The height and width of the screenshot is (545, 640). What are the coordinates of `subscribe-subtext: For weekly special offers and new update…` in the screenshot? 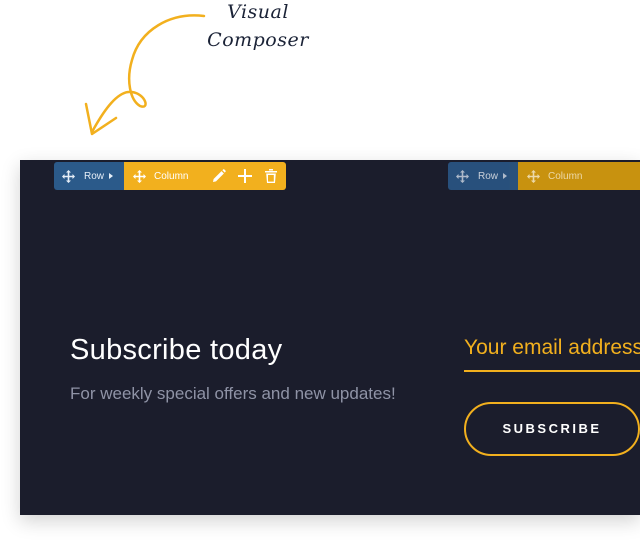 It's located at (233, 393).